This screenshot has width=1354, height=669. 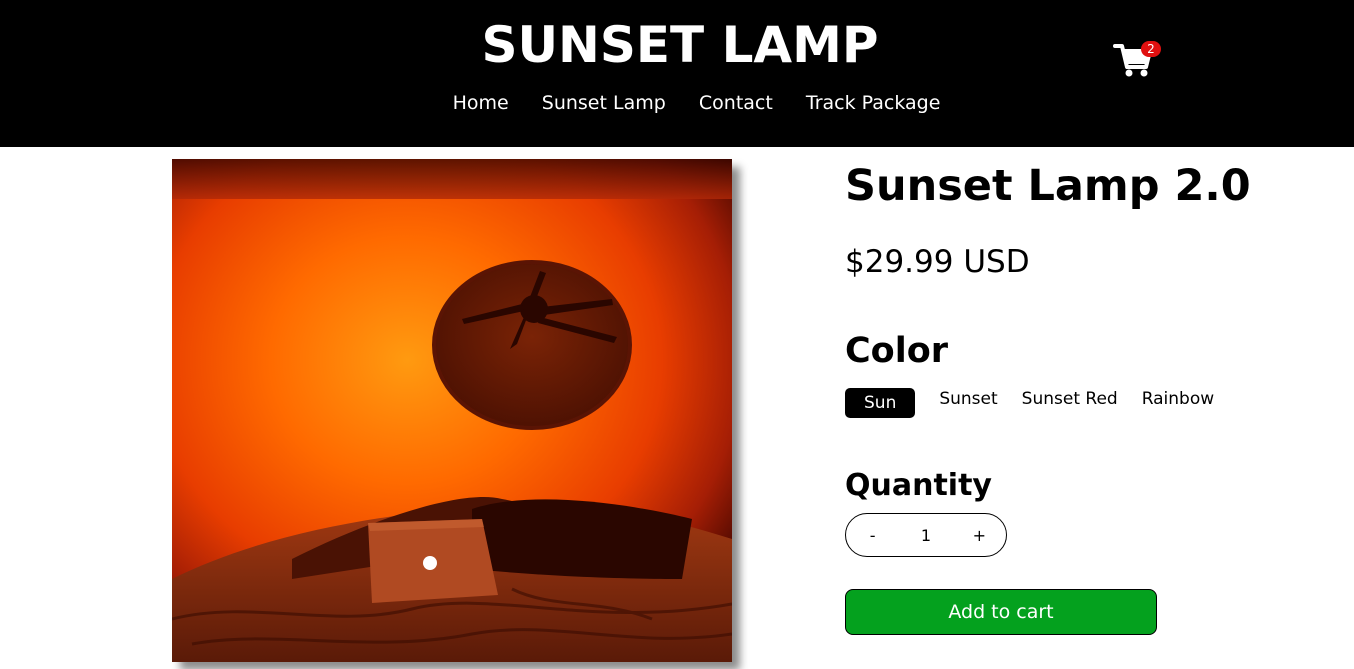 I want to click on product-title: Sunset Lamp 2.0, so click(x=1048, y=186).